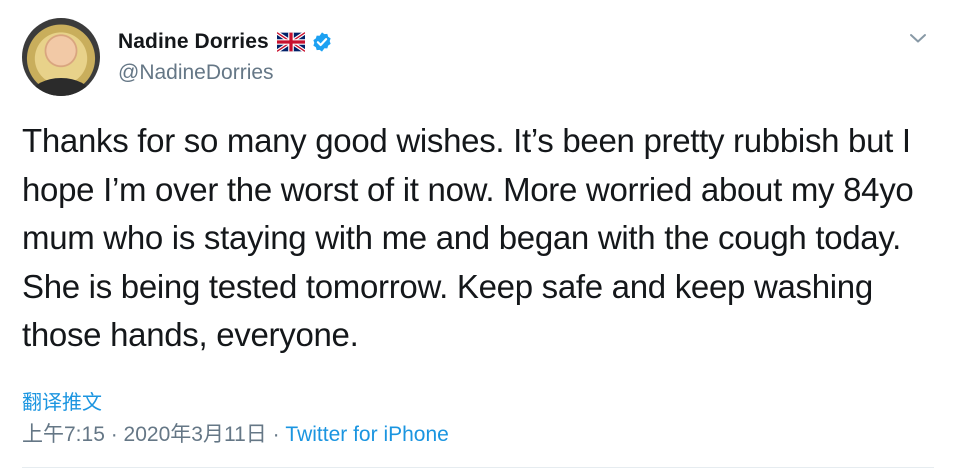 The height and width of the screenshot is (476, 956). I want to click on tweet-meta: 上午7:15 · 2020年3月11日 · Twitter for iPhone, so click(235, 433).